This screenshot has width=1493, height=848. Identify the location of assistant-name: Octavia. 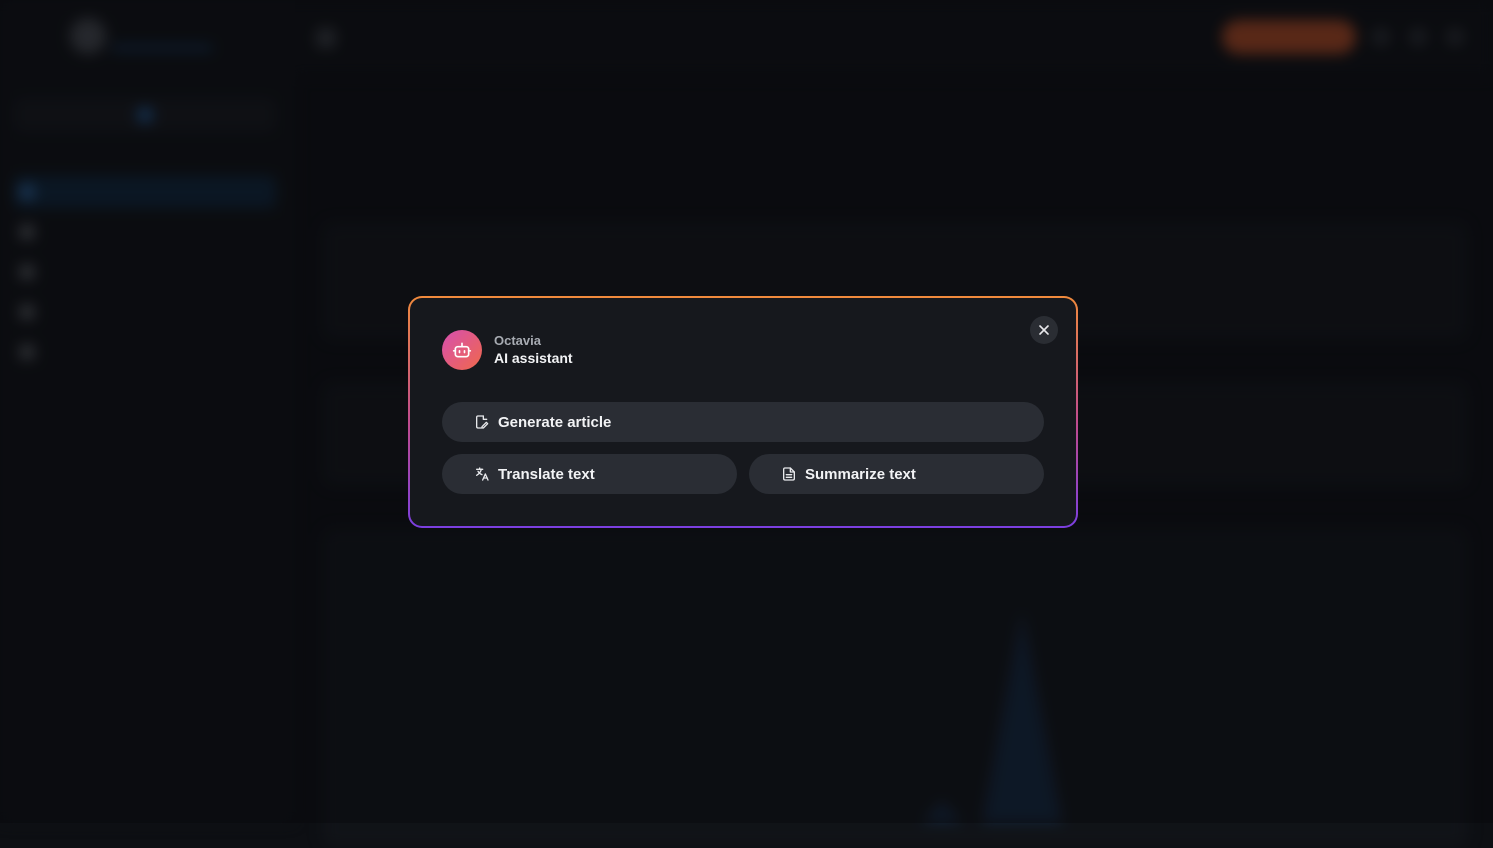
(517, 340).